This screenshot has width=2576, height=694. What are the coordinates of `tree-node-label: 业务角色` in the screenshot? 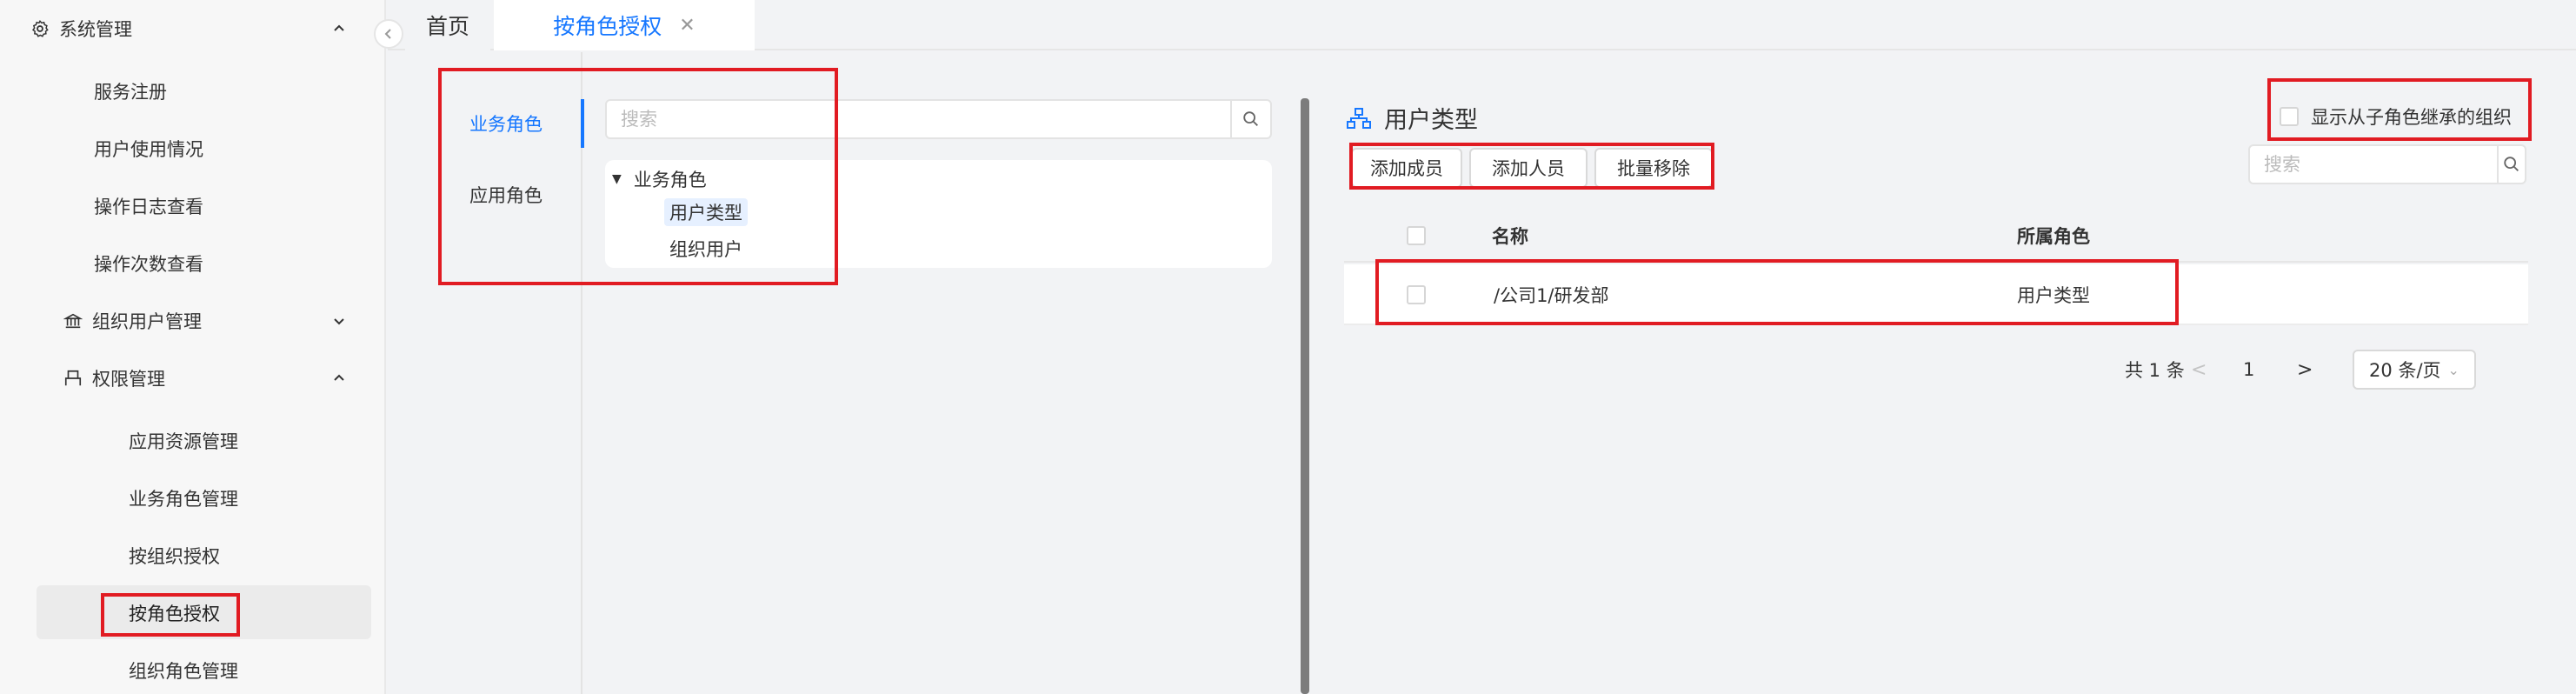 It's located at (670, 180).